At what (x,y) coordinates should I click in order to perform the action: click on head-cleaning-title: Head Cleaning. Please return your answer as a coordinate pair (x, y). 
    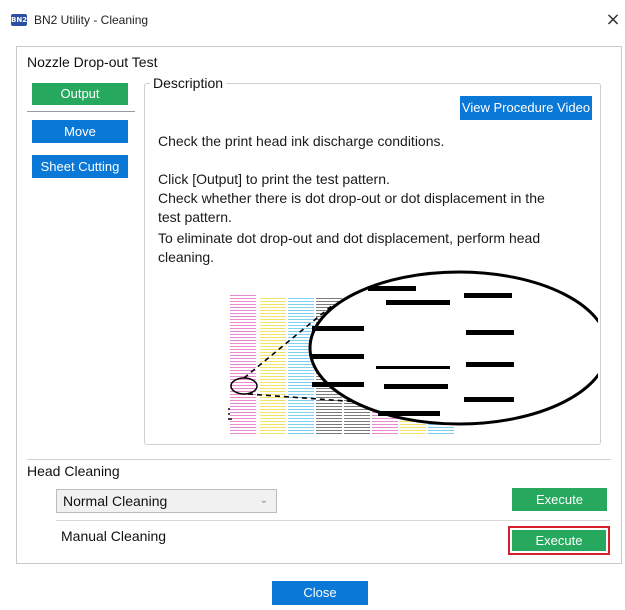
    Looking at the image, I should click on (73, 471).